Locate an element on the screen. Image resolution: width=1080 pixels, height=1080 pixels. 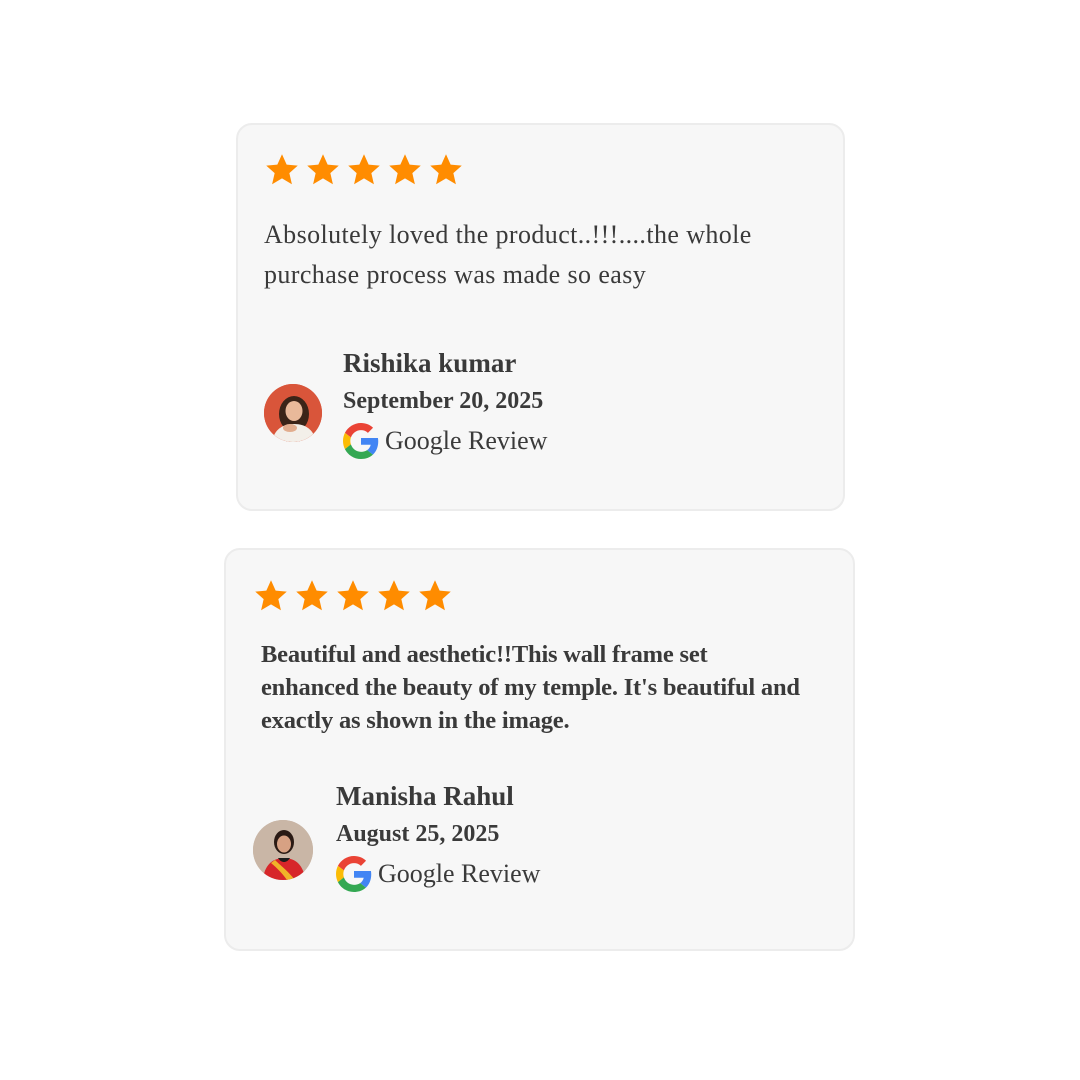
reviewer-name: Rishika kumar is located at coordinates (430, 363).